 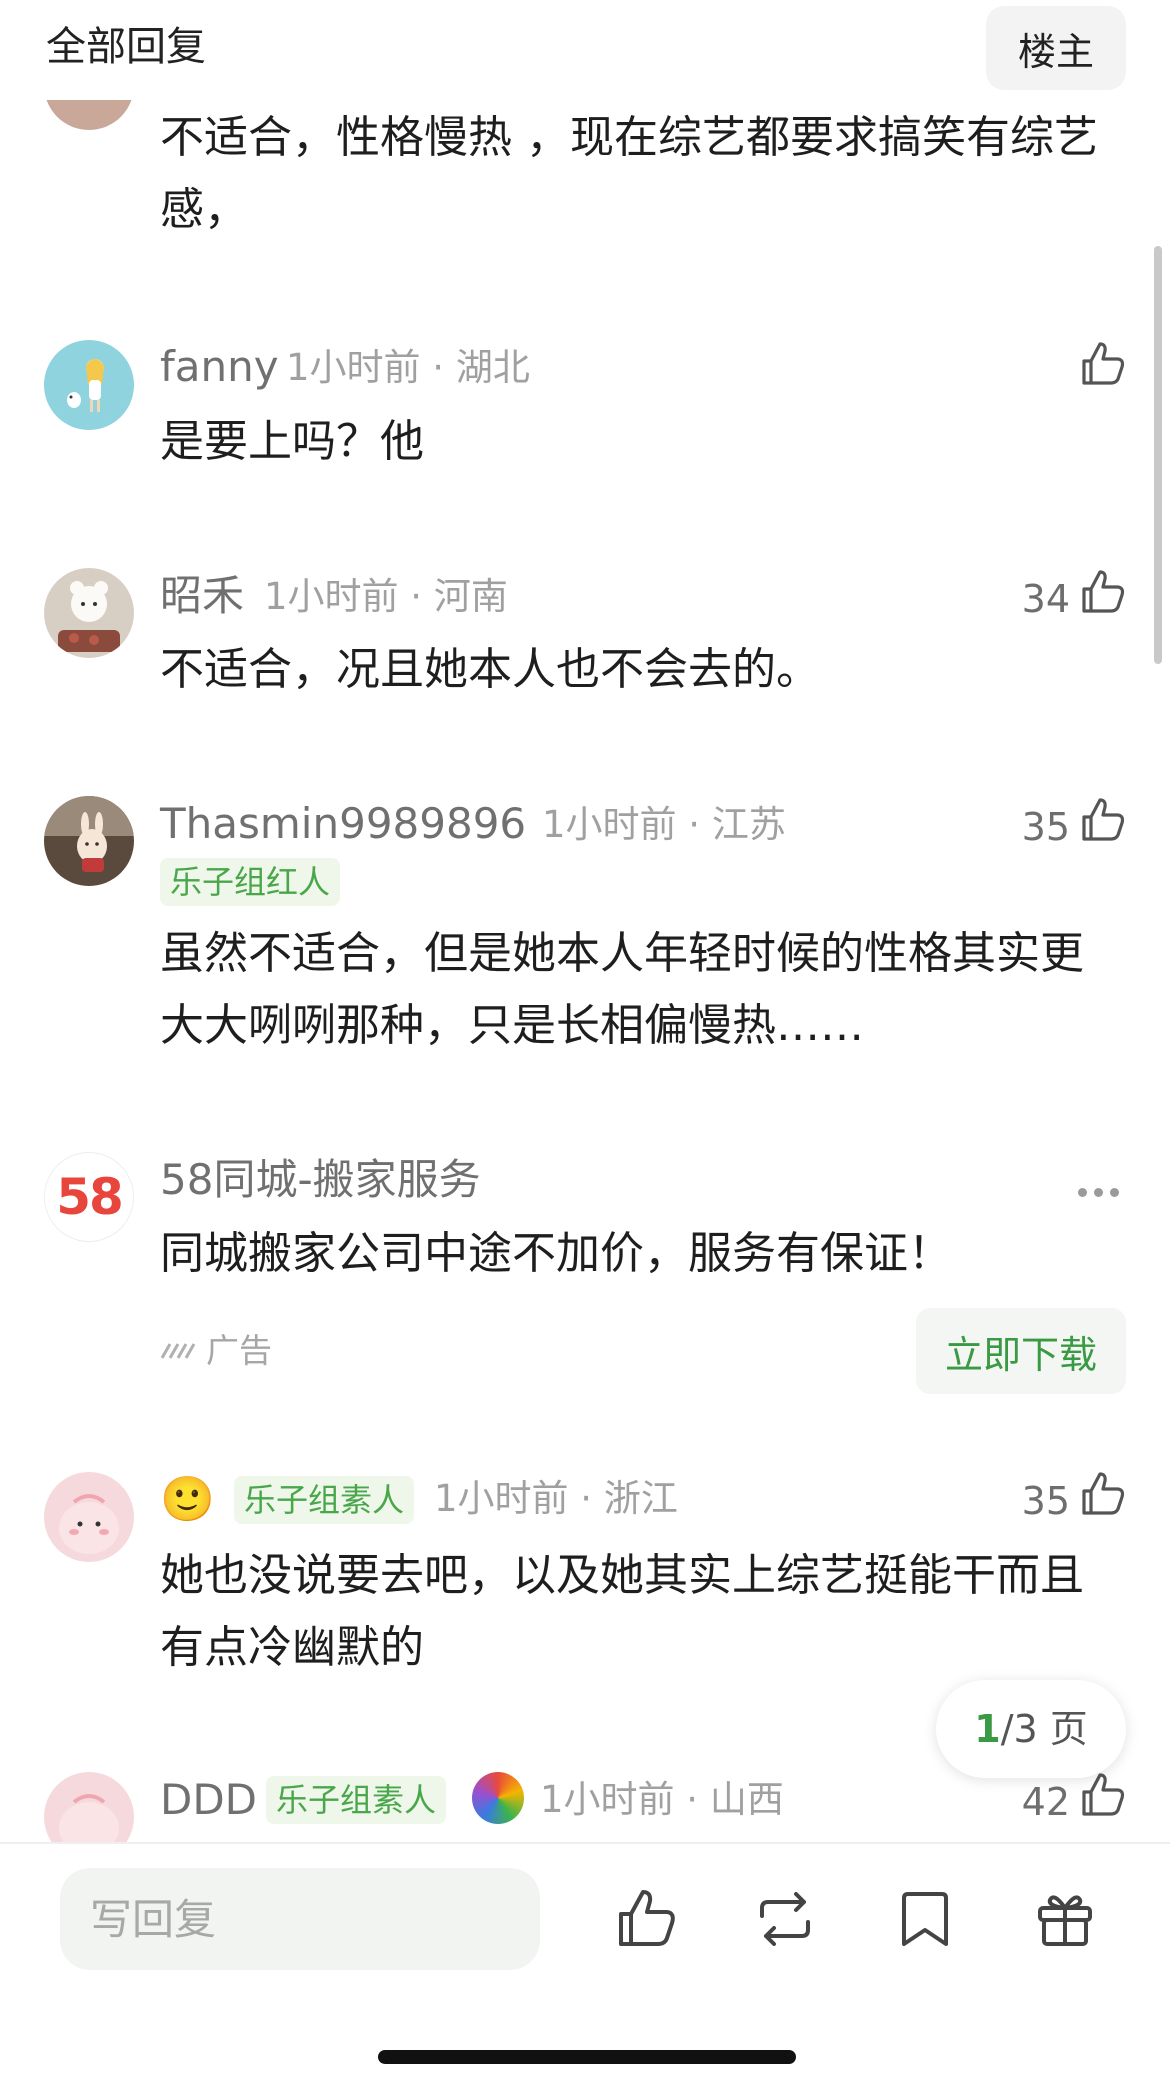 What do you see at coordinates (300, 1919) in the screenshot?
I see `reply-input` at bounding box center [300, 1919].